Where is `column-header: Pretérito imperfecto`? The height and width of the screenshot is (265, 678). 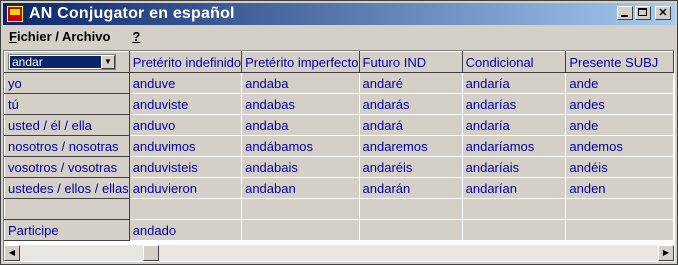
column-header: Pretérito imperfecto is located at coordinates (300, 62).